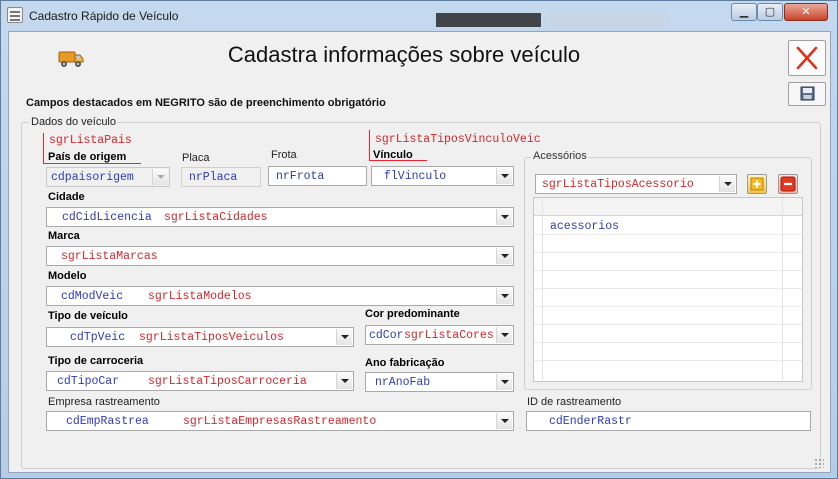 This screenshot has height=479, width=838. I want to click on frota-input: nrFrota, so click(317, 176).